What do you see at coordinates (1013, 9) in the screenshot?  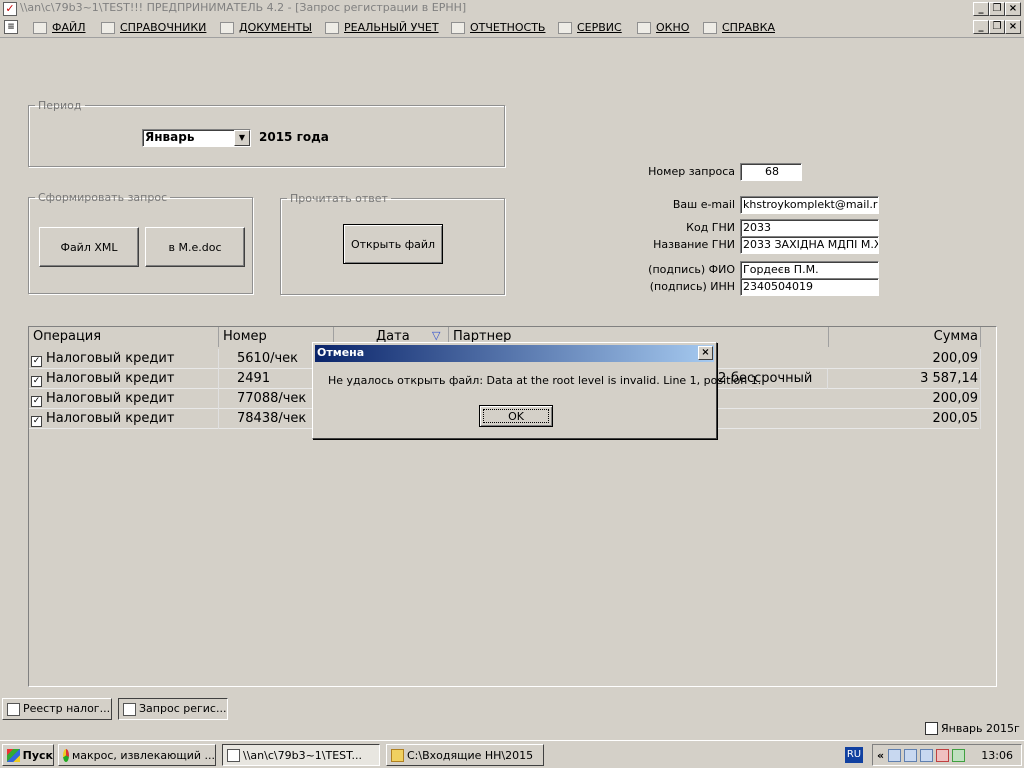 I see `close-icon: ×` at bounding box center [1013, 9].